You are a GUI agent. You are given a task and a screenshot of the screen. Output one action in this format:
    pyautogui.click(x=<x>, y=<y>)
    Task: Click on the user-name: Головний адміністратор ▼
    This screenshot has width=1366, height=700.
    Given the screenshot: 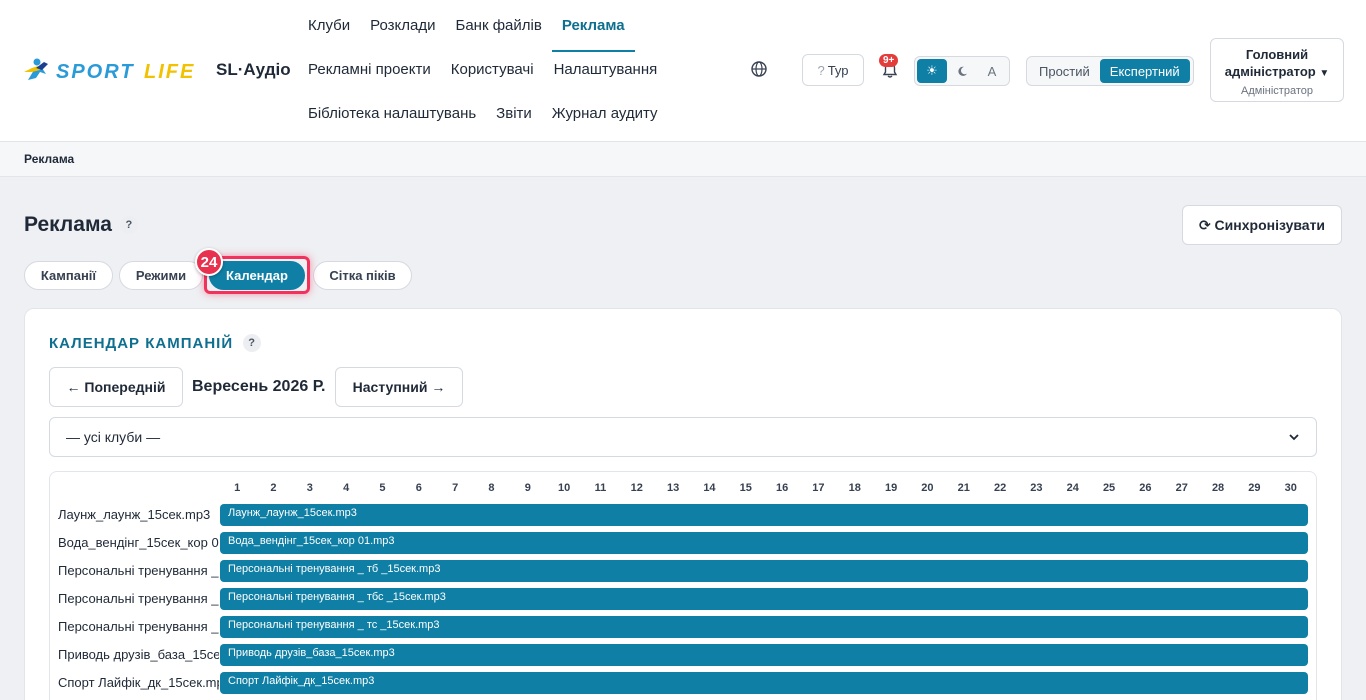 What is the action you would take?
    pyautogui.click(x=1277, y=63)
    